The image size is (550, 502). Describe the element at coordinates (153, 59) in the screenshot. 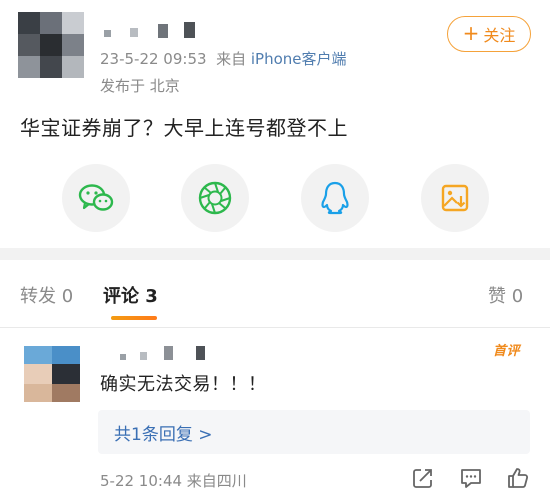

I see `post-timestamp: 23-5-22 09:53` at that location.